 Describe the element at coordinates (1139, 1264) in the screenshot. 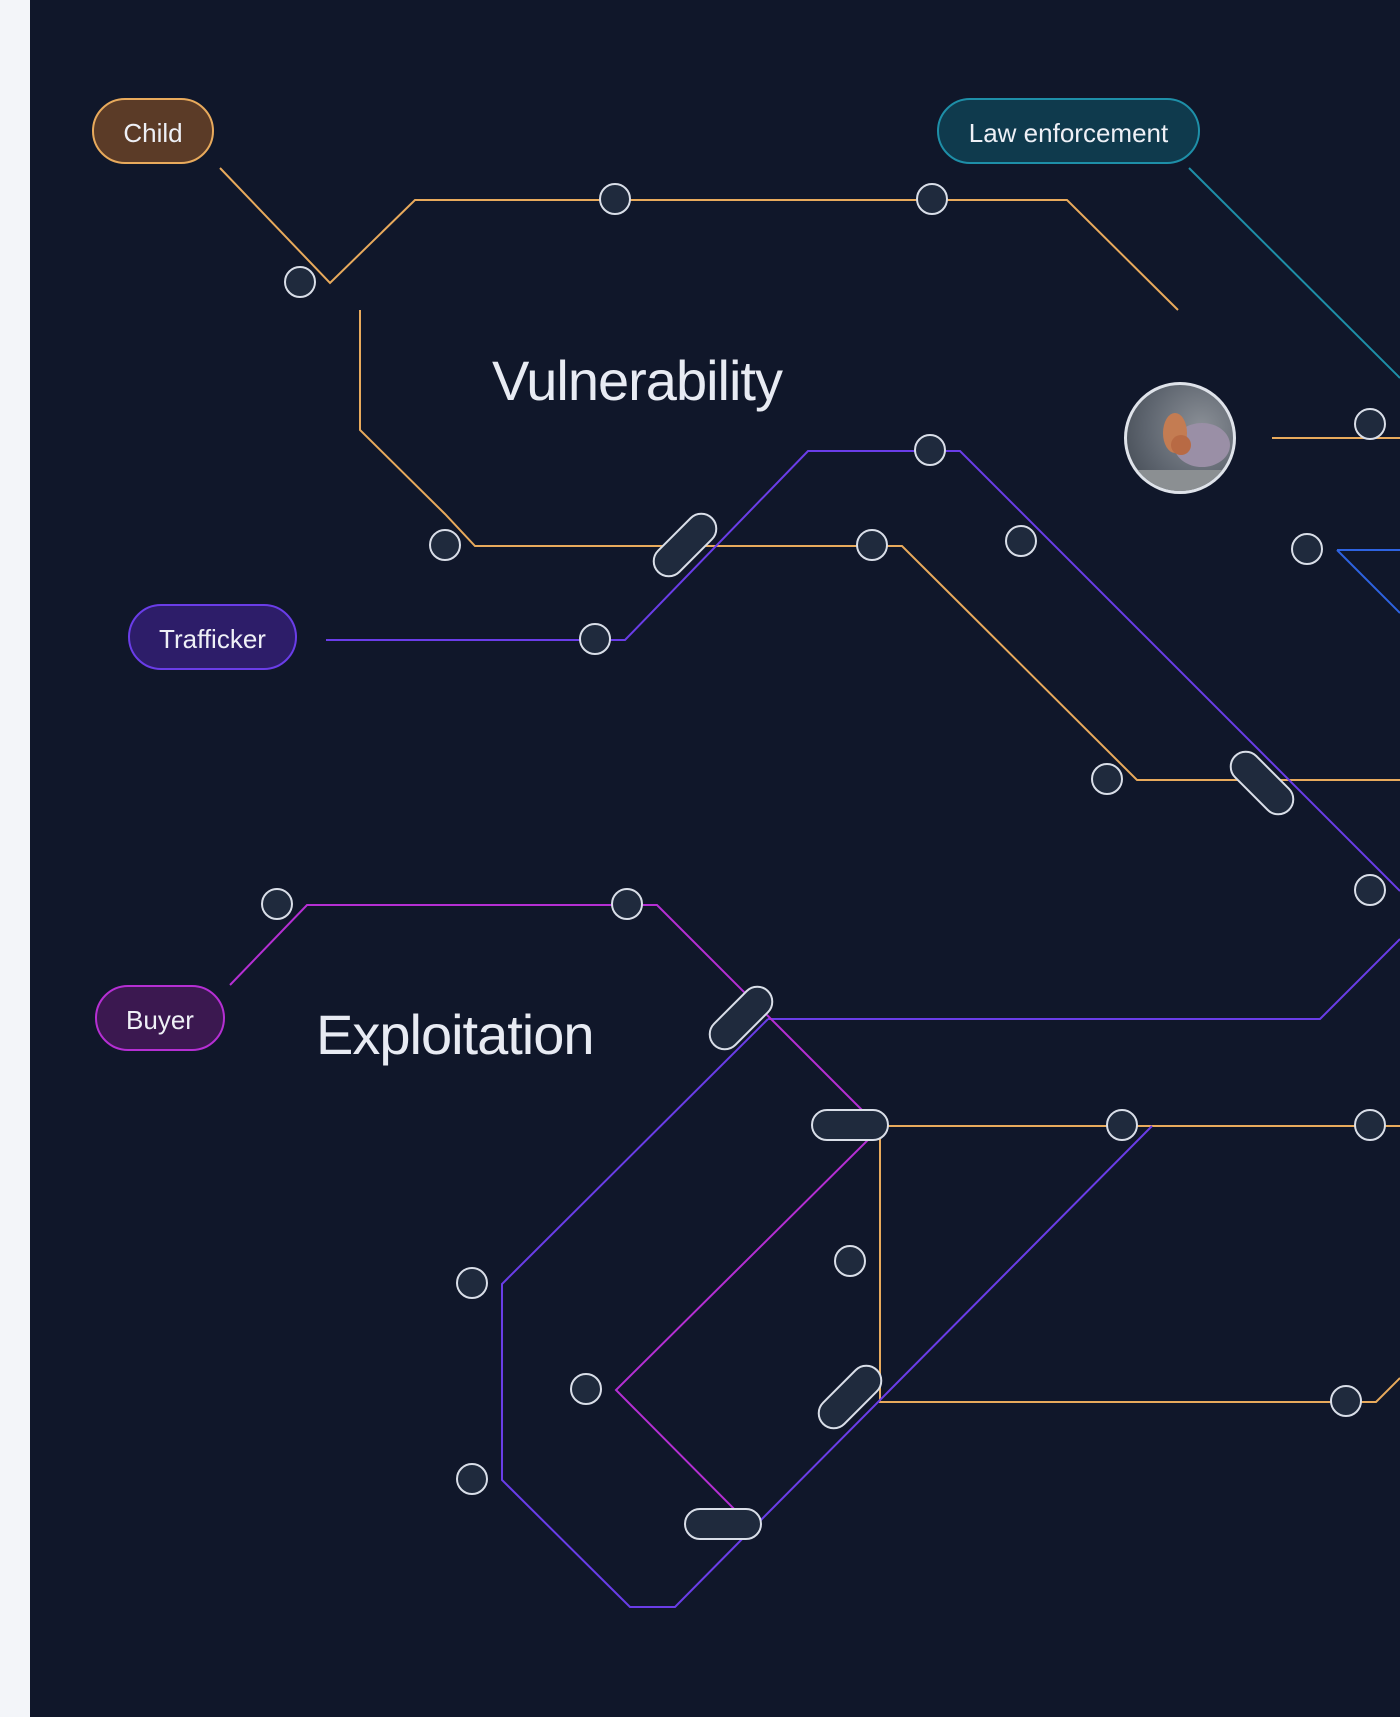

I see `child-line-vertical` at that location.